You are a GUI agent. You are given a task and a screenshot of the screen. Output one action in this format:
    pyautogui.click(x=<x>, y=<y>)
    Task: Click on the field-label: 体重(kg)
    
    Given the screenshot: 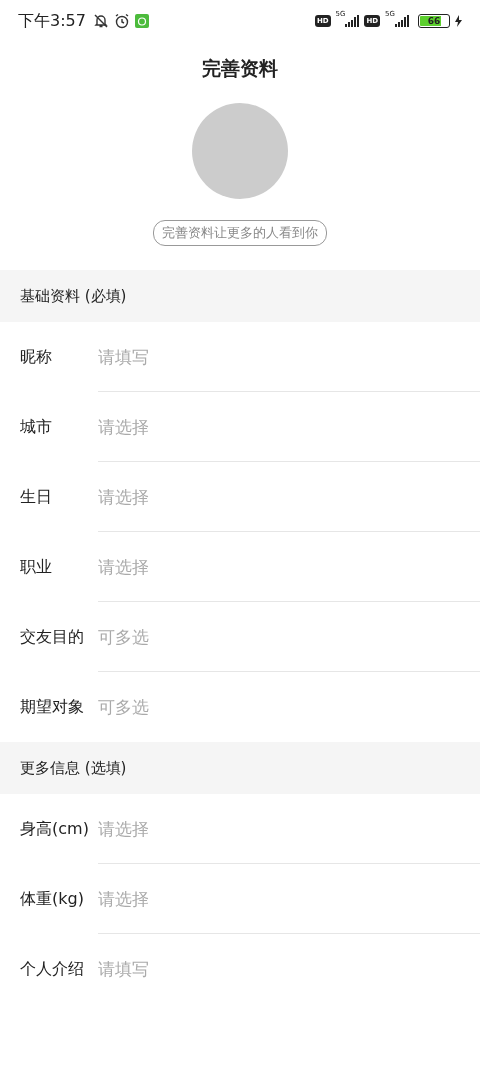 What is the action you would take?
    pyautogui.click(x=52, y=898)
    